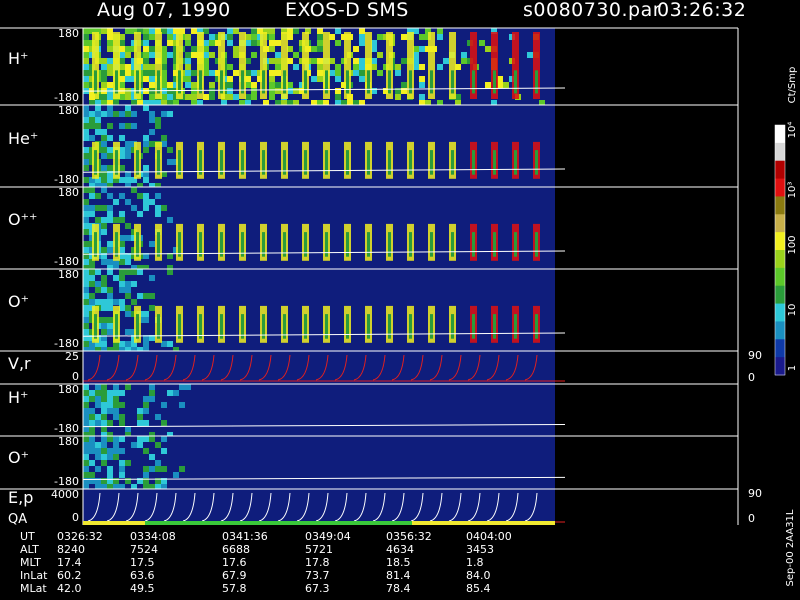 This screenshot has width=800, height=600. Describe the element at coordinates (398, 575) in the screenshot. I see `ephemeris-value: 81.4` at that location.